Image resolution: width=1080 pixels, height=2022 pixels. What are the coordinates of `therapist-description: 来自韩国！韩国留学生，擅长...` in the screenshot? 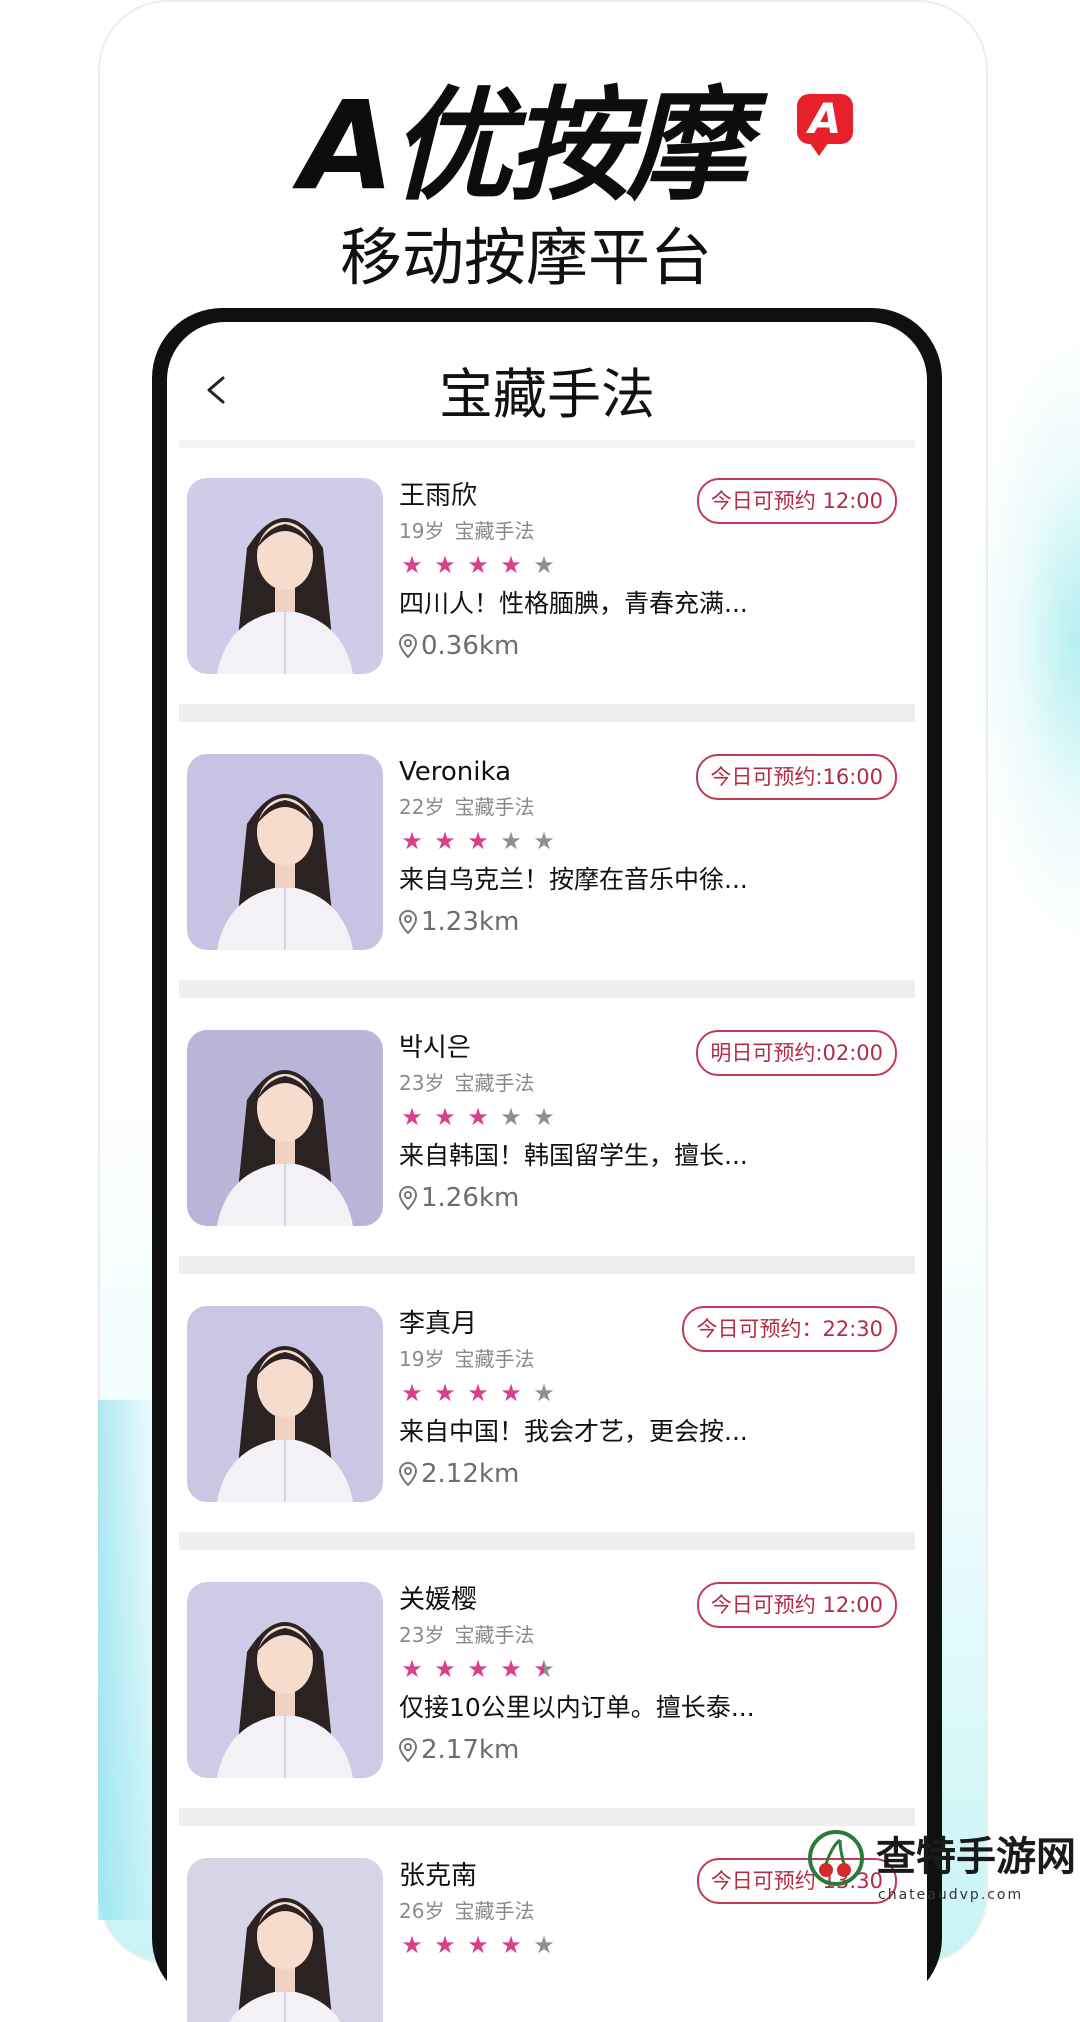 It's located at (573, 1155).